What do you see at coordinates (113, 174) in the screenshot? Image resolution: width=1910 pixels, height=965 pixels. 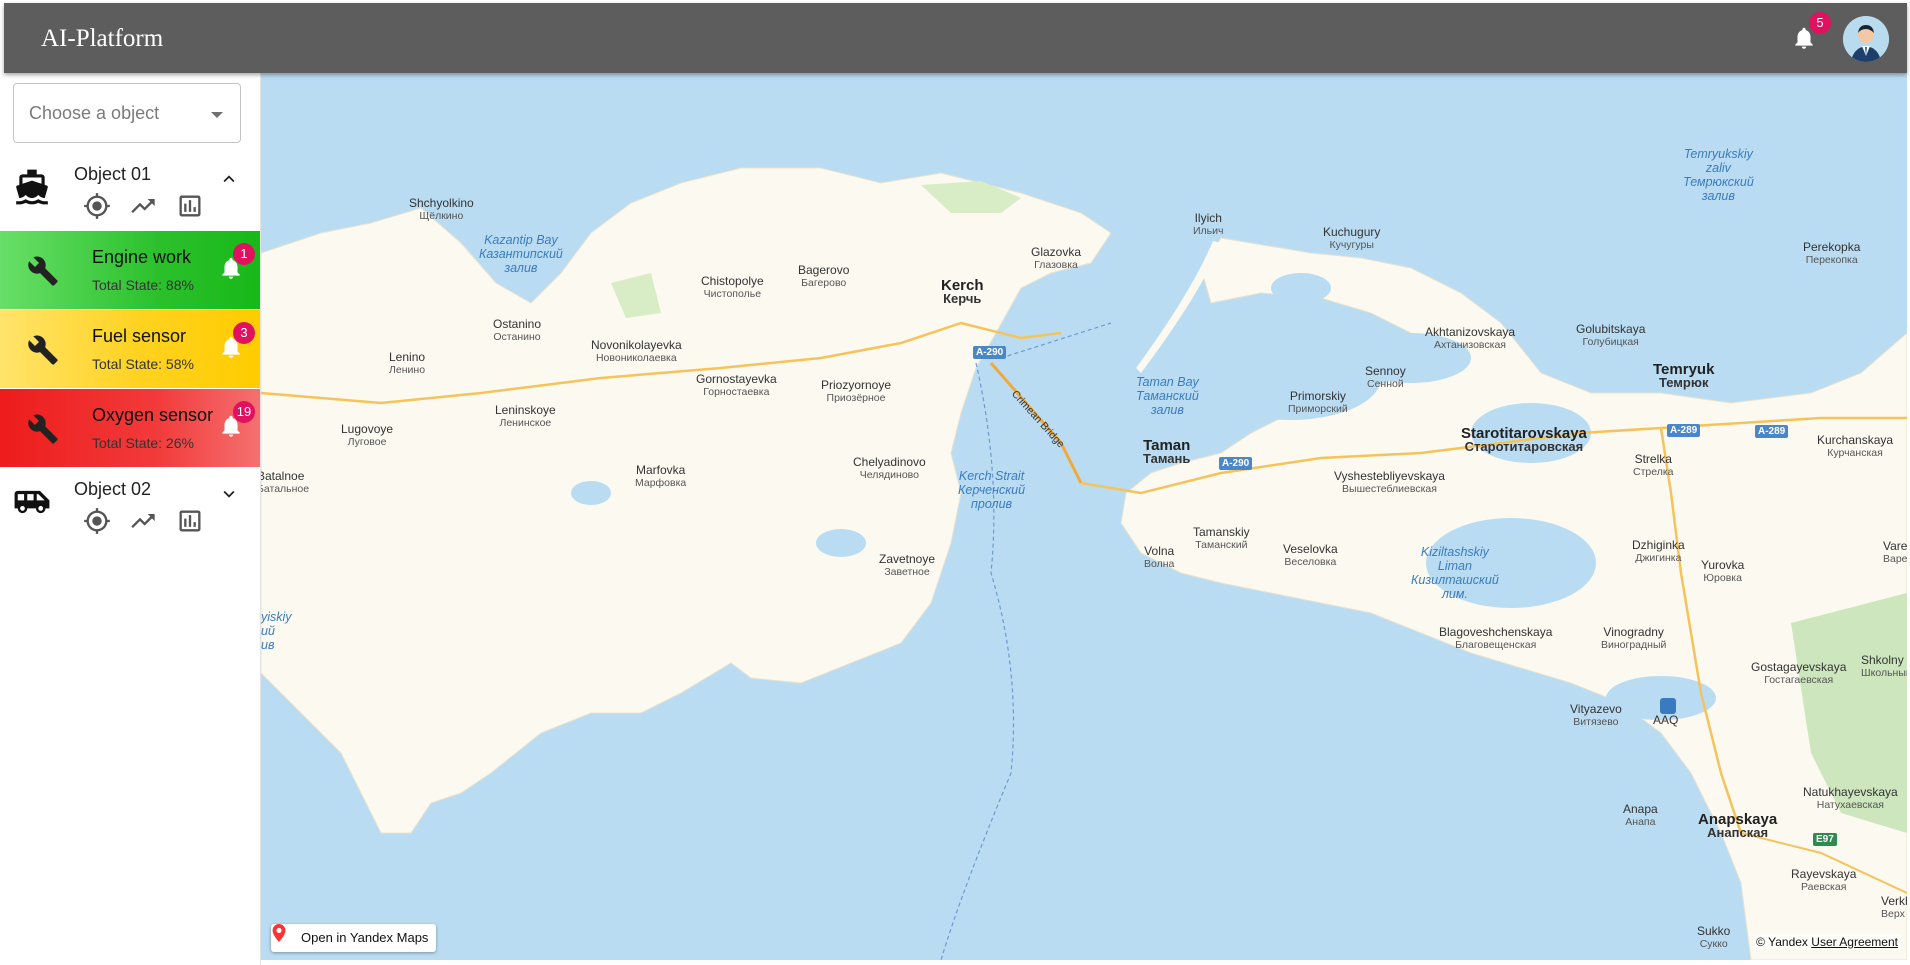 I see `object-name: Object 01` at bounding box center [113, 174].